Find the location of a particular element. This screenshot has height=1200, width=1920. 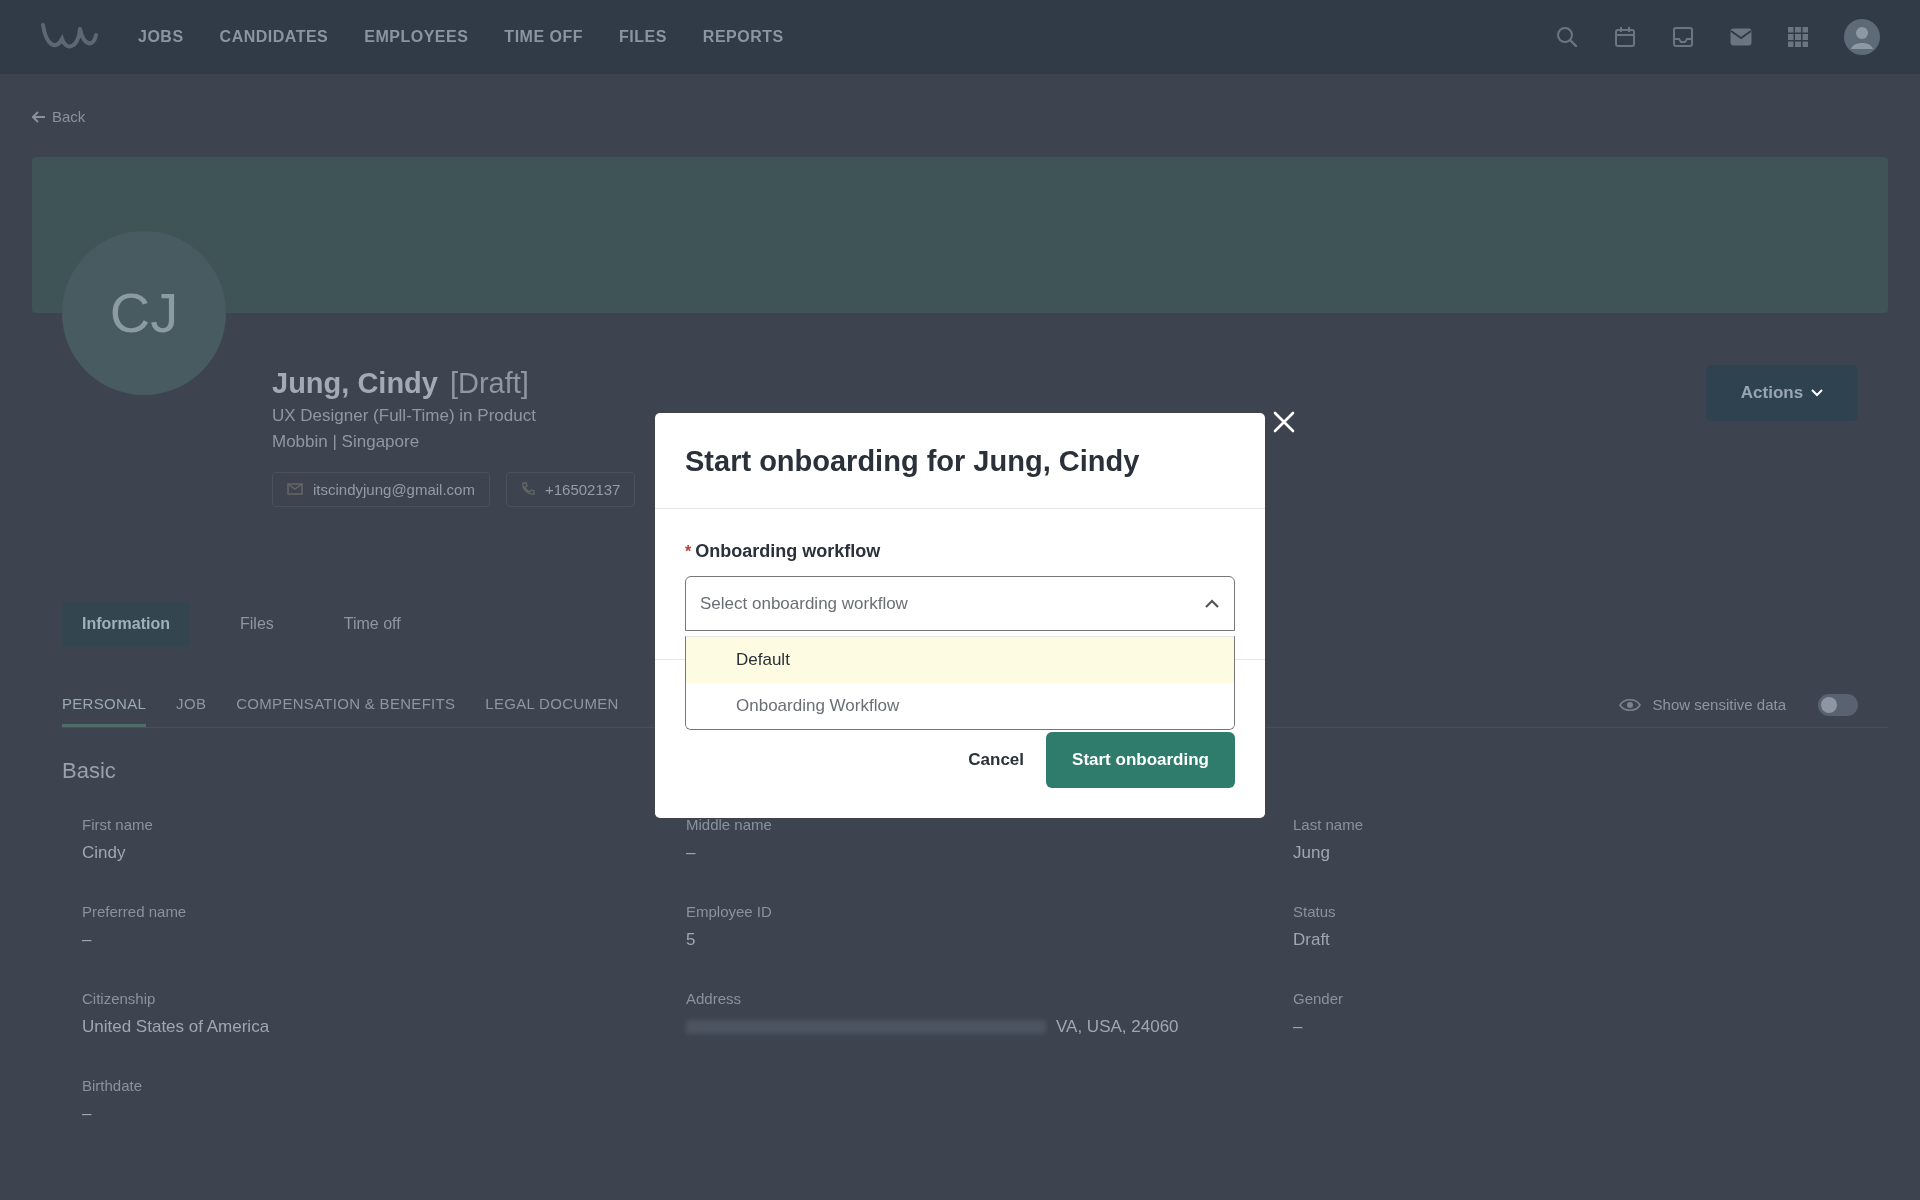

dropdown-option: Default is located at coordinates (960, 660).